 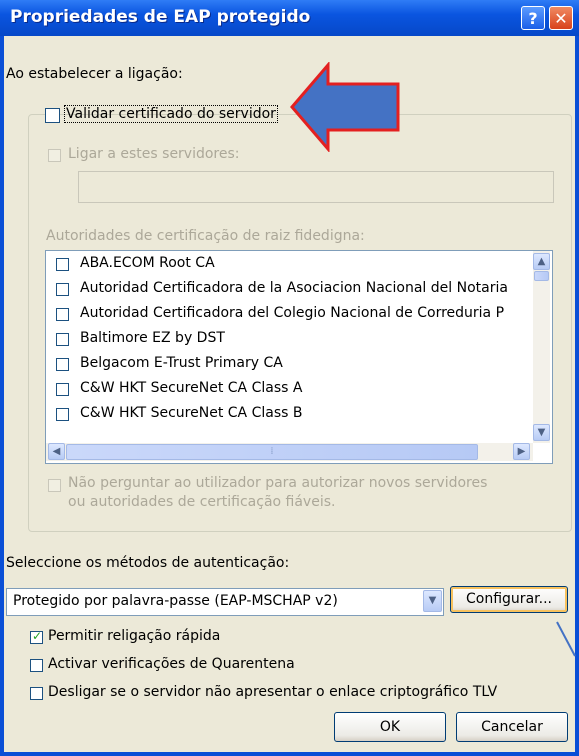 What do you see at coordinates (390, 727) in the screenshot?
I see `ok-button: OK` at bounding box center [390, 727].